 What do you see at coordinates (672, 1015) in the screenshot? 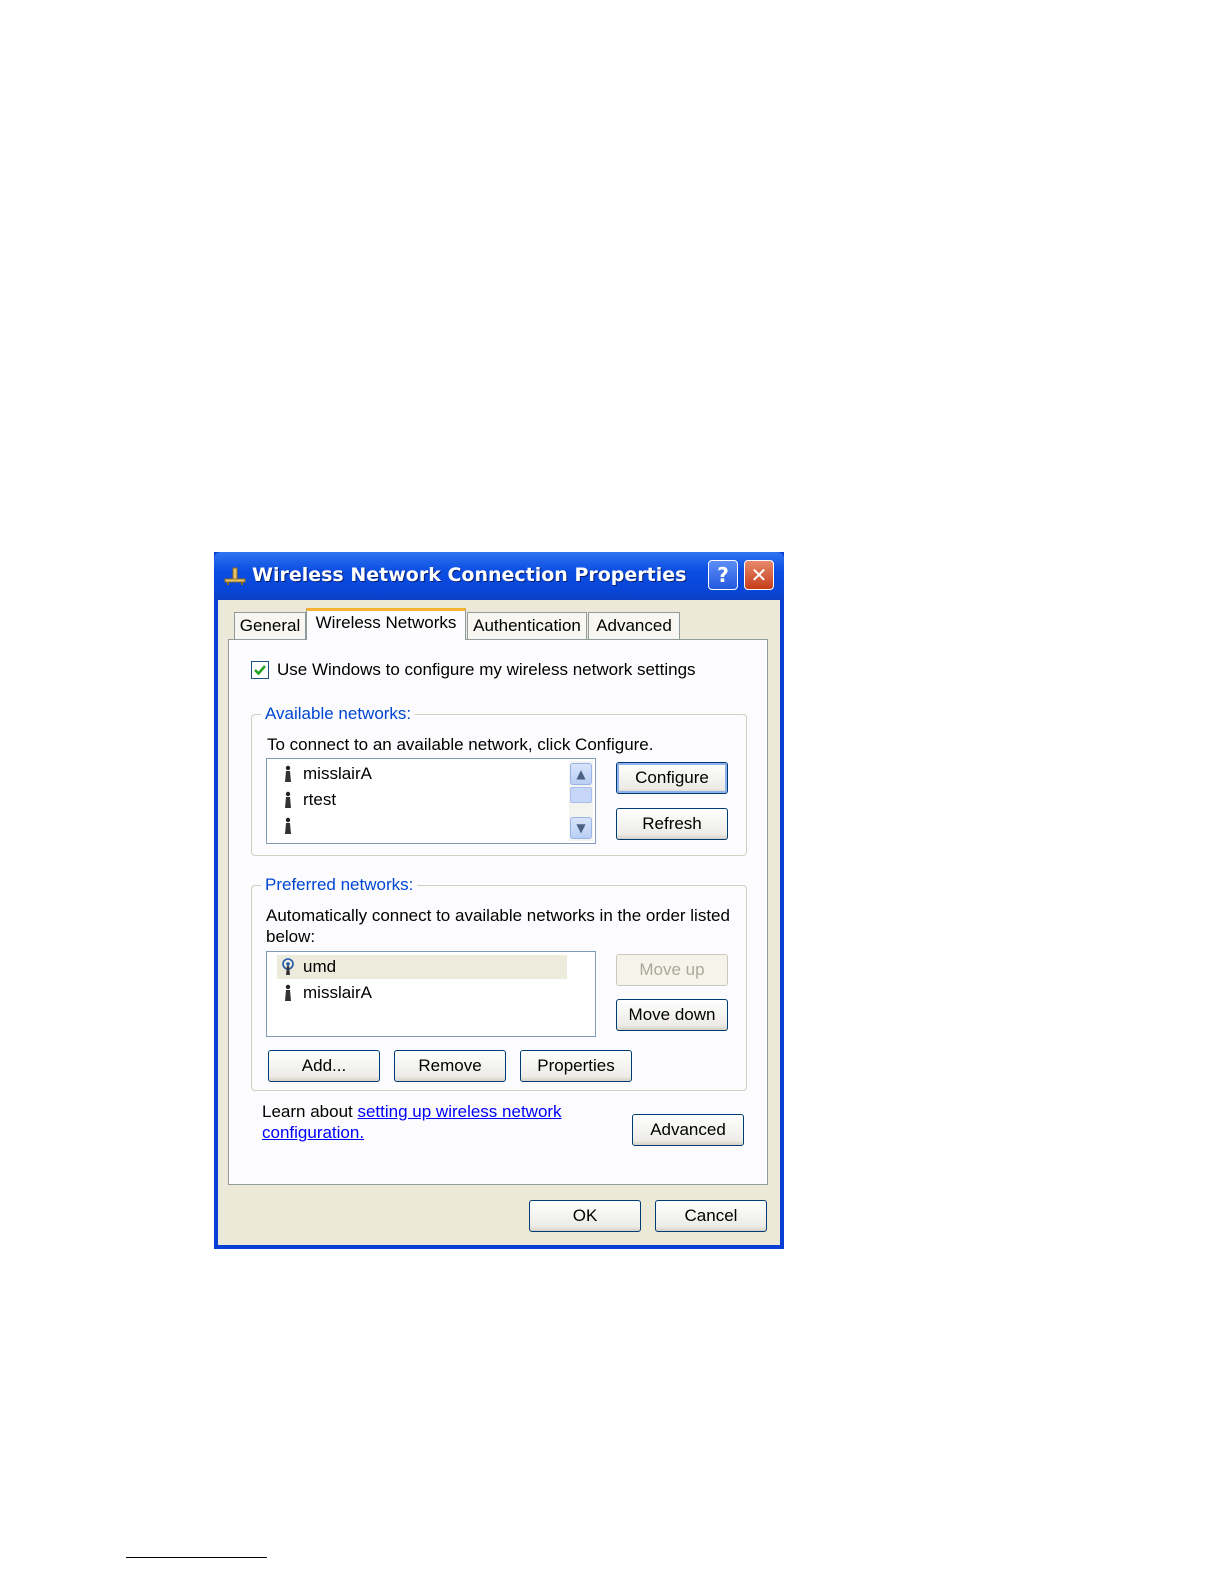
I see `move-down-button: Move down` at bounding box center [672, 1015].